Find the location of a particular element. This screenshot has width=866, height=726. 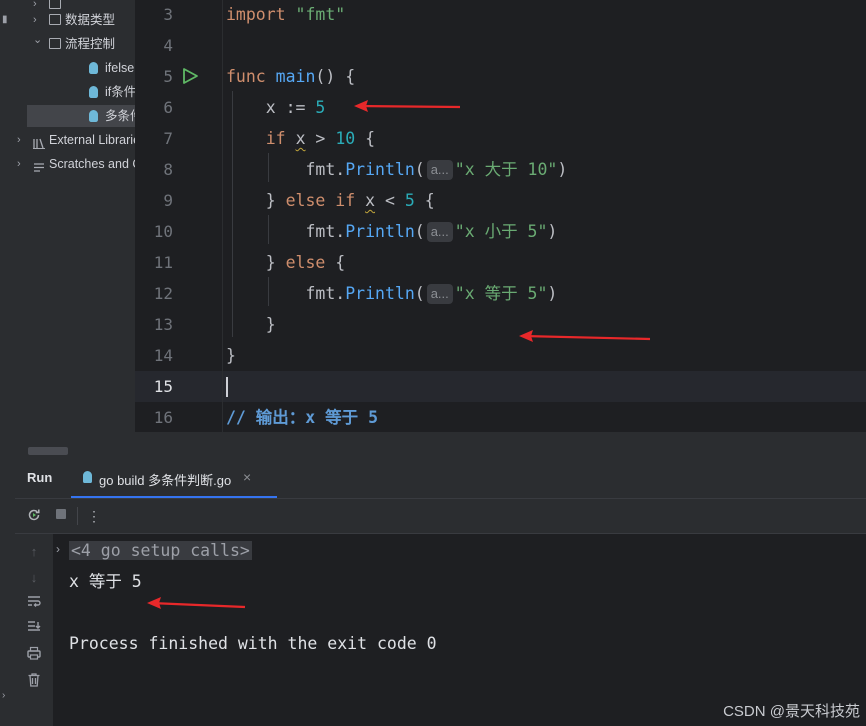

line-number: 6 is located at coordinates (168, 107).